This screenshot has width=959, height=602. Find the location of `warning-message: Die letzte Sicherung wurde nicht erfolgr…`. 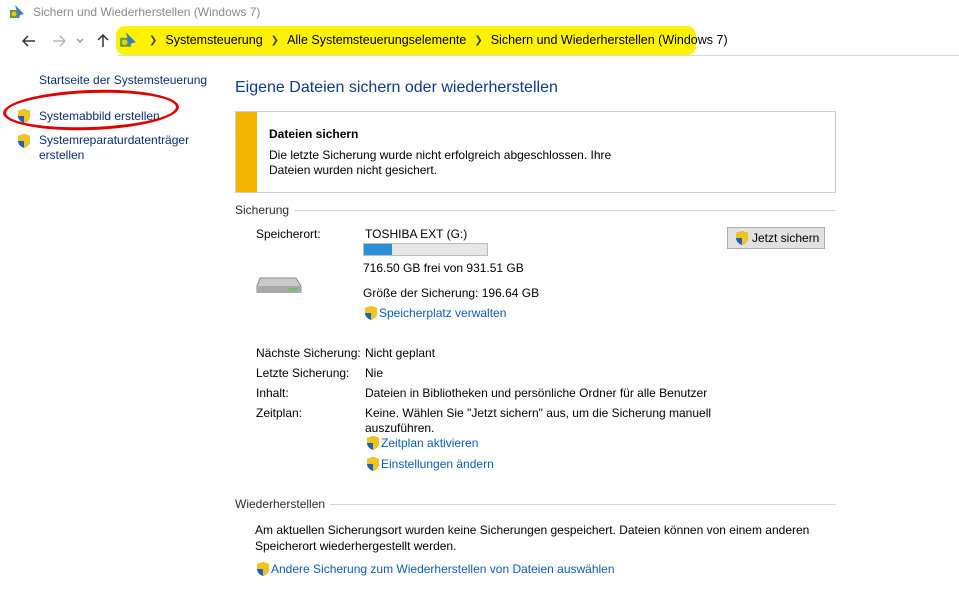

warning-message: Die letzte Sicherung wurde nicht erfolgr… is located at coordinates (459, 163).